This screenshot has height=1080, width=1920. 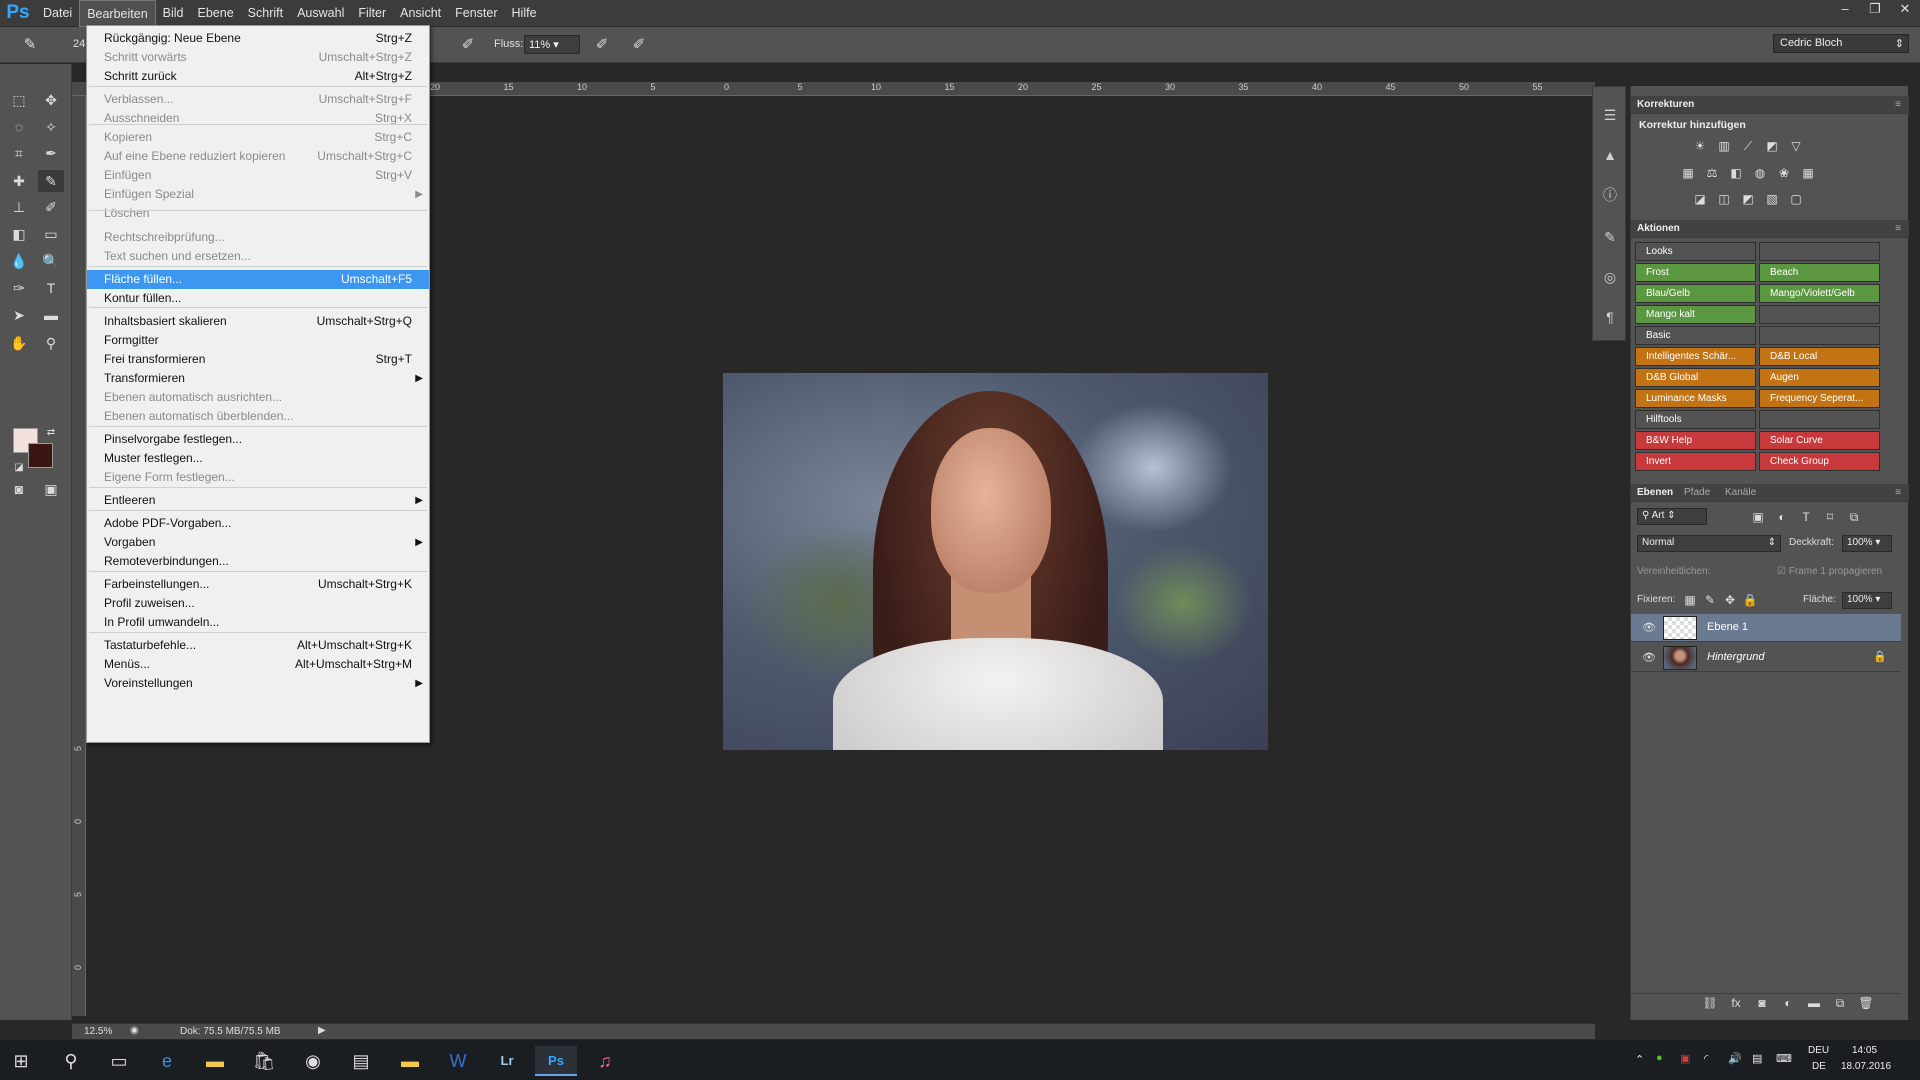 What do you see at coordinates (1819, 377) in the screenshot?
I see `action-button: Augen` at bounding box center [1819, 377].